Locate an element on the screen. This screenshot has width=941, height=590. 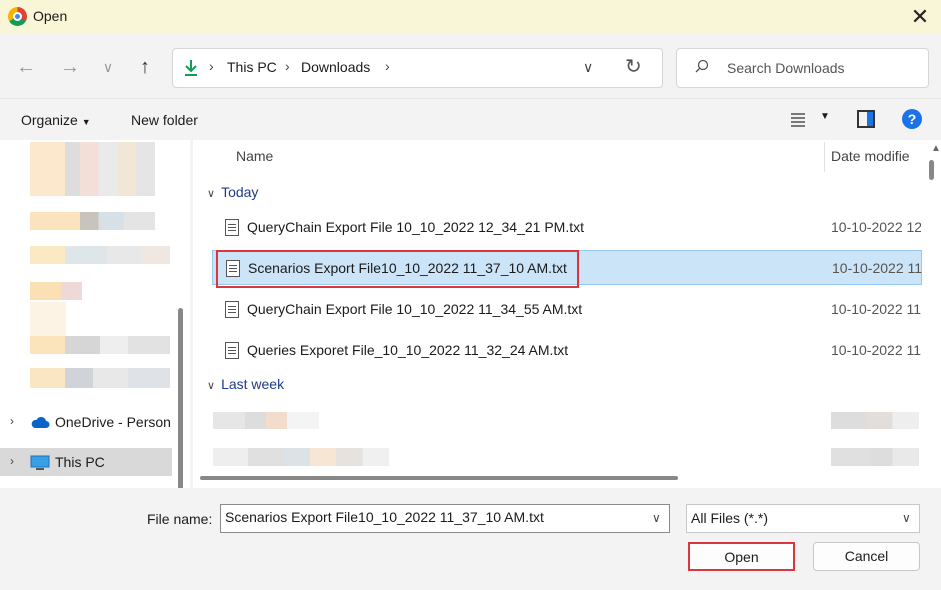
chrome-logo-icon is located at coordinates (17, 16).